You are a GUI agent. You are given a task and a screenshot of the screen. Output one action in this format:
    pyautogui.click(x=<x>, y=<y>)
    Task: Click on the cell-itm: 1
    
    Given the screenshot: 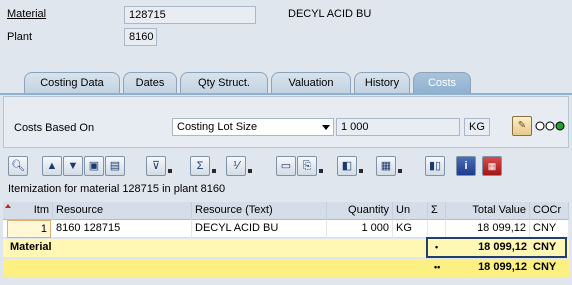 What is the action you would take?
    pyautogui.click(x=29, y=229)
    